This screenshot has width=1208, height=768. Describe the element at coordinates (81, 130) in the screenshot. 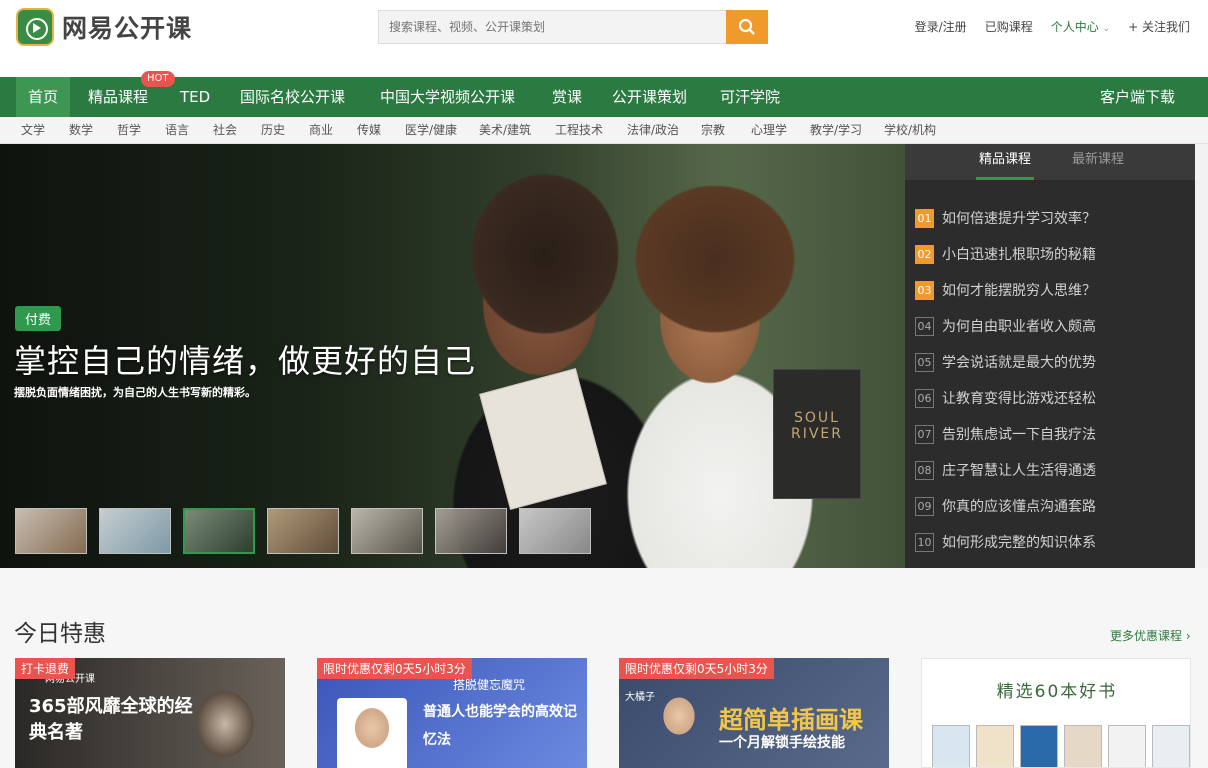

I see `subnav-item: 数学` at that location.